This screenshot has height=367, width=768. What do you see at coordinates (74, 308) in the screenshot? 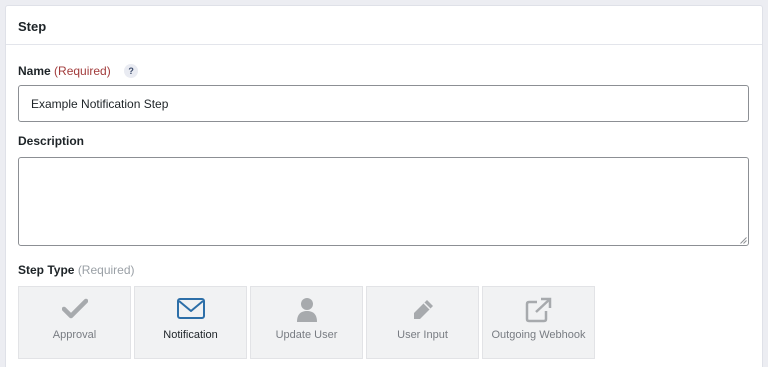
I see `checkmark-icon` at bounding box center [74, 308].